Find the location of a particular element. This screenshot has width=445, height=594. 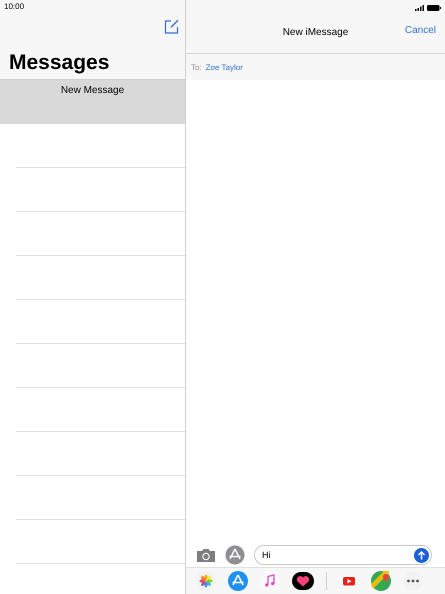

cancel-button: Cancel is located at coordinates (420, 30).